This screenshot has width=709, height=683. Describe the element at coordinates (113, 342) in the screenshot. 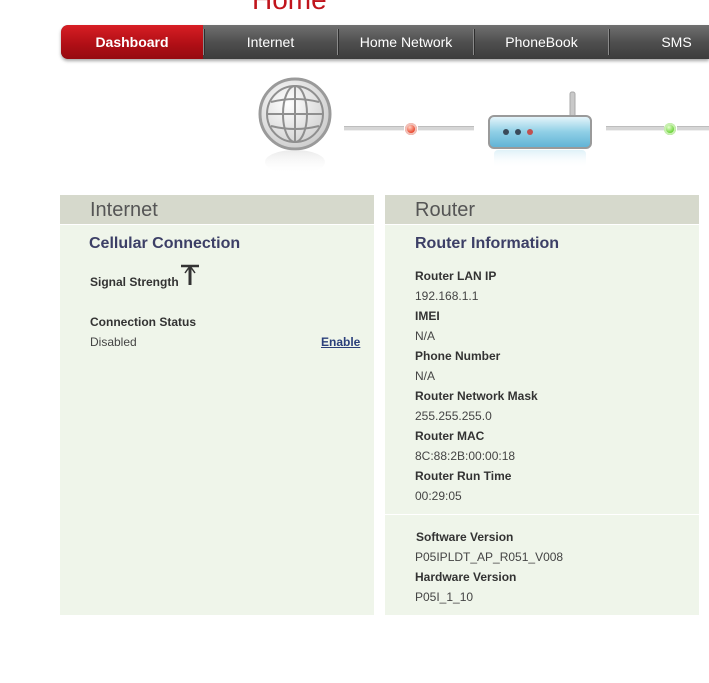

I see `connection-status-value: Disabled` at that location.